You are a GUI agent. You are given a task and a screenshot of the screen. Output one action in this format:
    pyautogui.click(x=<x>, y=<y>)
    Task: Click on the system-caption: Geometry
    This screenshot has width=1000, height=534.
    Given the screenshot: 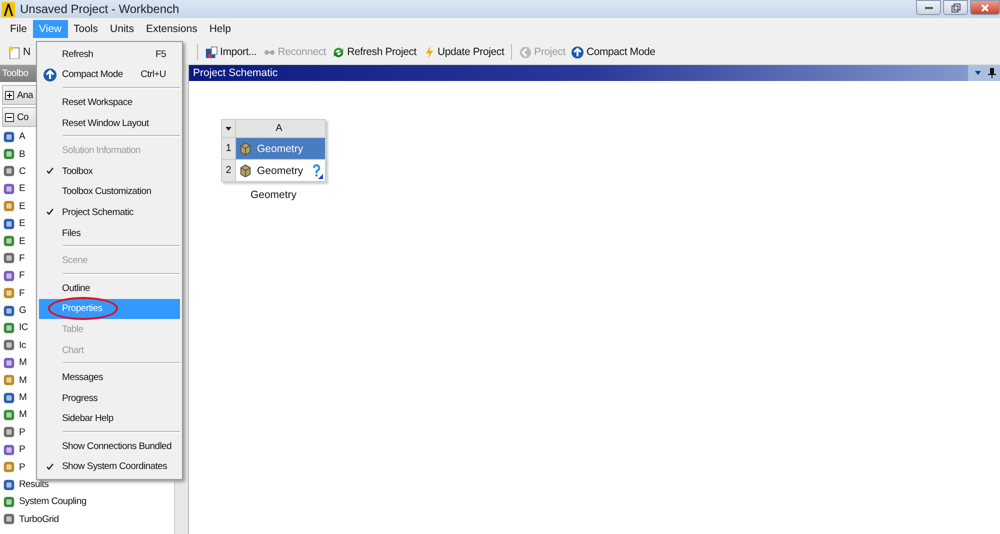 What is the action you would take?
    pyautogui.click(x=273, y=195)
    